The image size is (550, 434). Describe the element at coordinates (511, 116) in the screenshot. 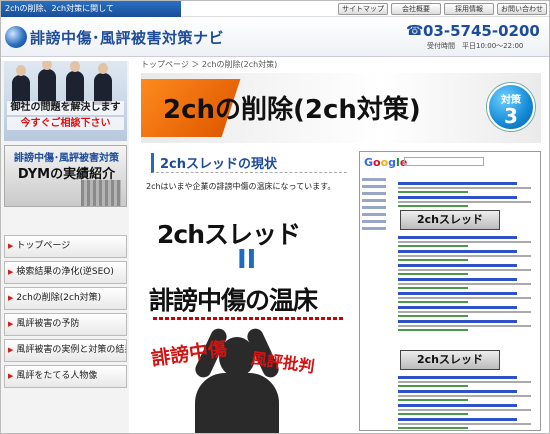

I see `badge-number: 3` at that location.